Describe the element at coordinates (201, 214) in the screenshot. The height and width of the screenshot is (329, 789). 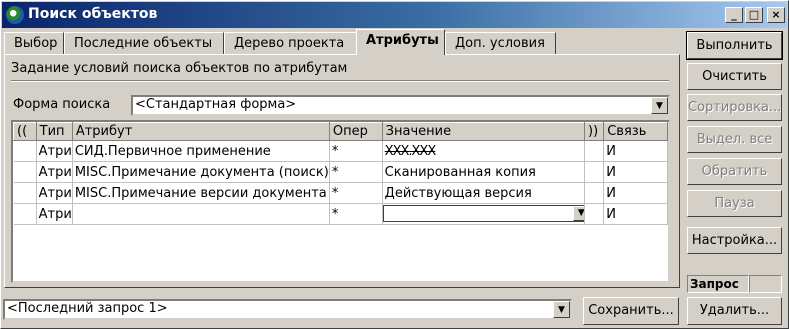
I see `cell-attribute` at that location.